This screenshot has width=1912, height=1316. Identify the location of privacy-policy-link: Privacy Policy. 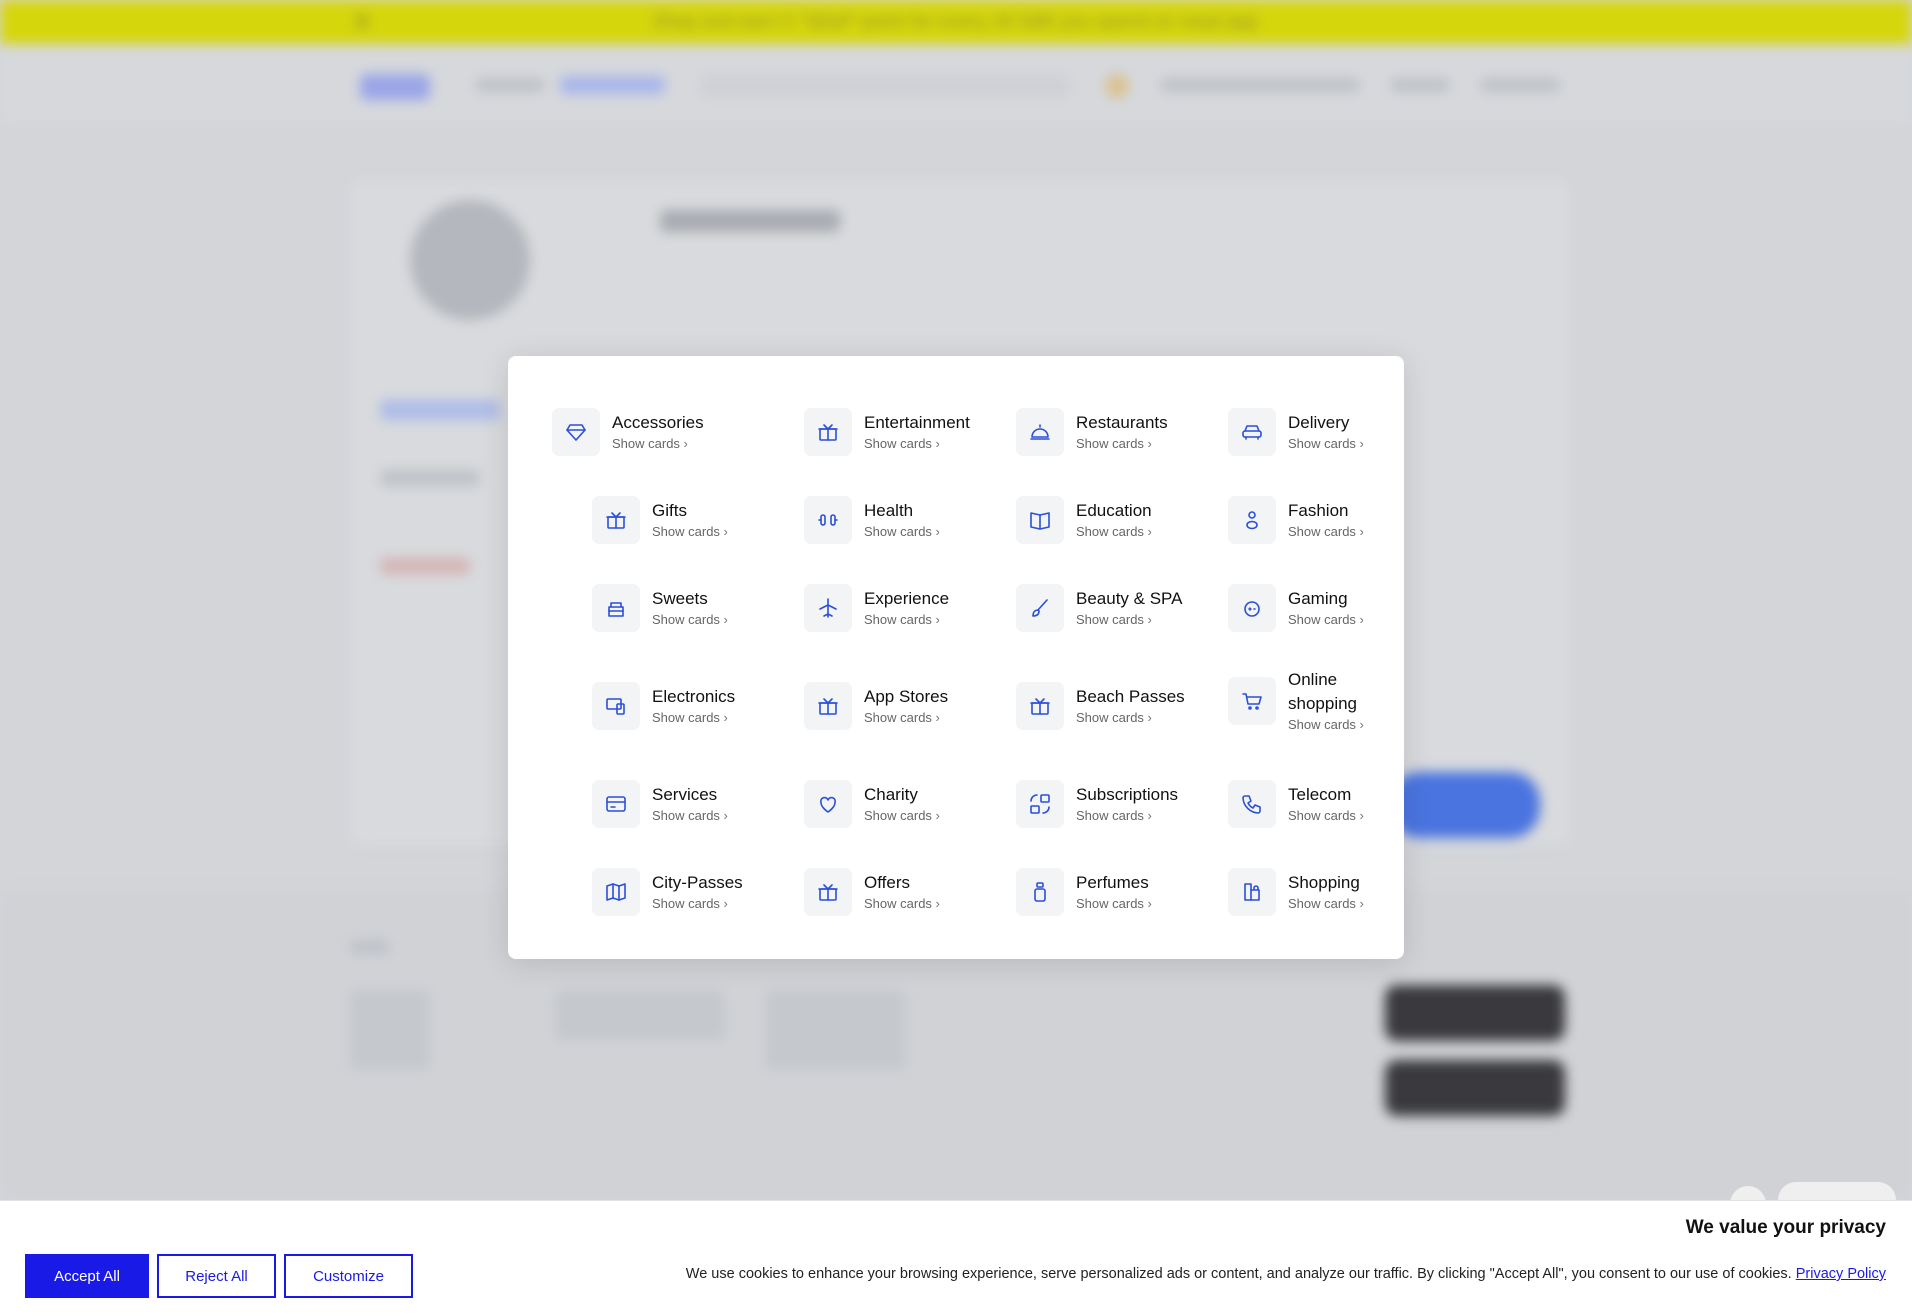
(1841, 1274).